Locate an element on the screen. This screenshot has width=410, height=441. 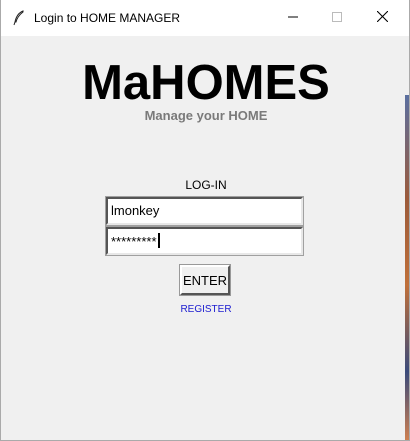
app-tagline: Manage your HOME is located at coordinates (206, 115).